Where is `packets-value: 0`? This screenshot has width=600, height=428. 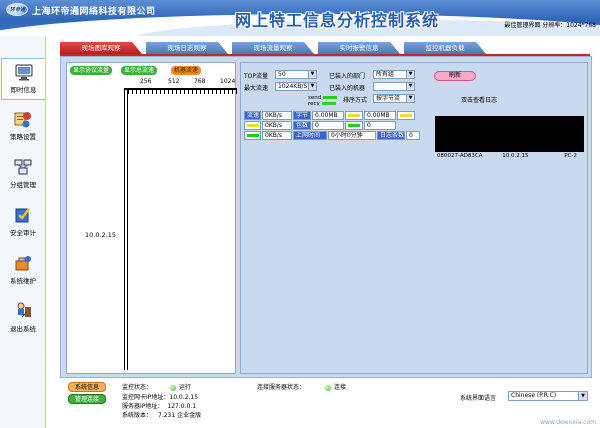 packets-value: 0 is located at coordinates (328, 125).